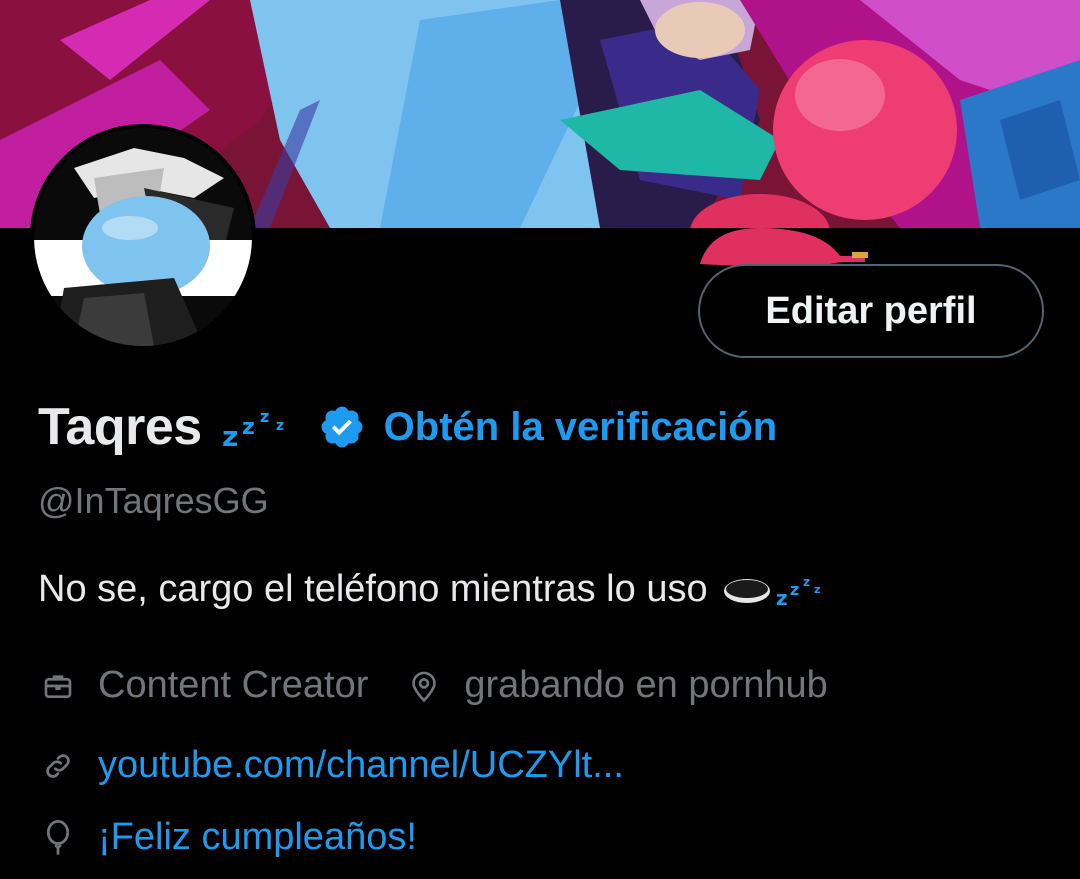 The height and width of the screenshot is (879, 1080). Describe the element at coordinates (871, 311) in the screenshot. I see `edit-profile-button: Editar perfil` at that location.